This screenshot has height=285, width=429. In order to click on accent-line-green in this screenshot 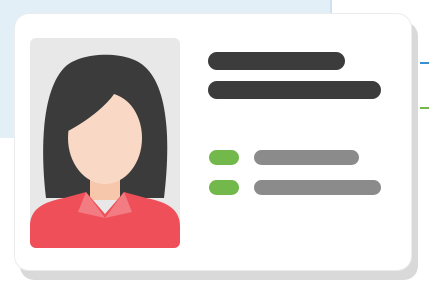, I will do `click(424, 108)`.